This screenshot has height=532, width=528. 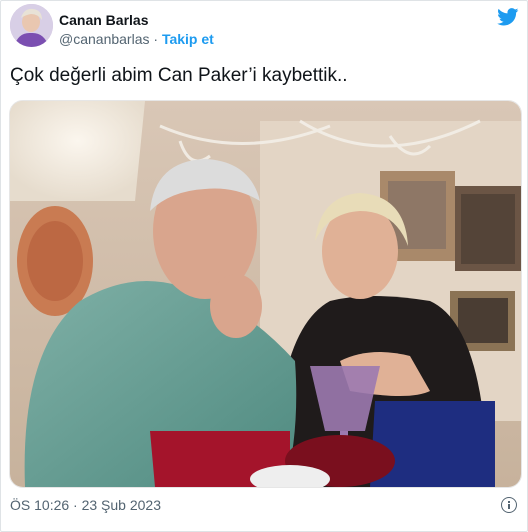 I want to click on author-name: Canan Barlas, so click(x=103, y=20).